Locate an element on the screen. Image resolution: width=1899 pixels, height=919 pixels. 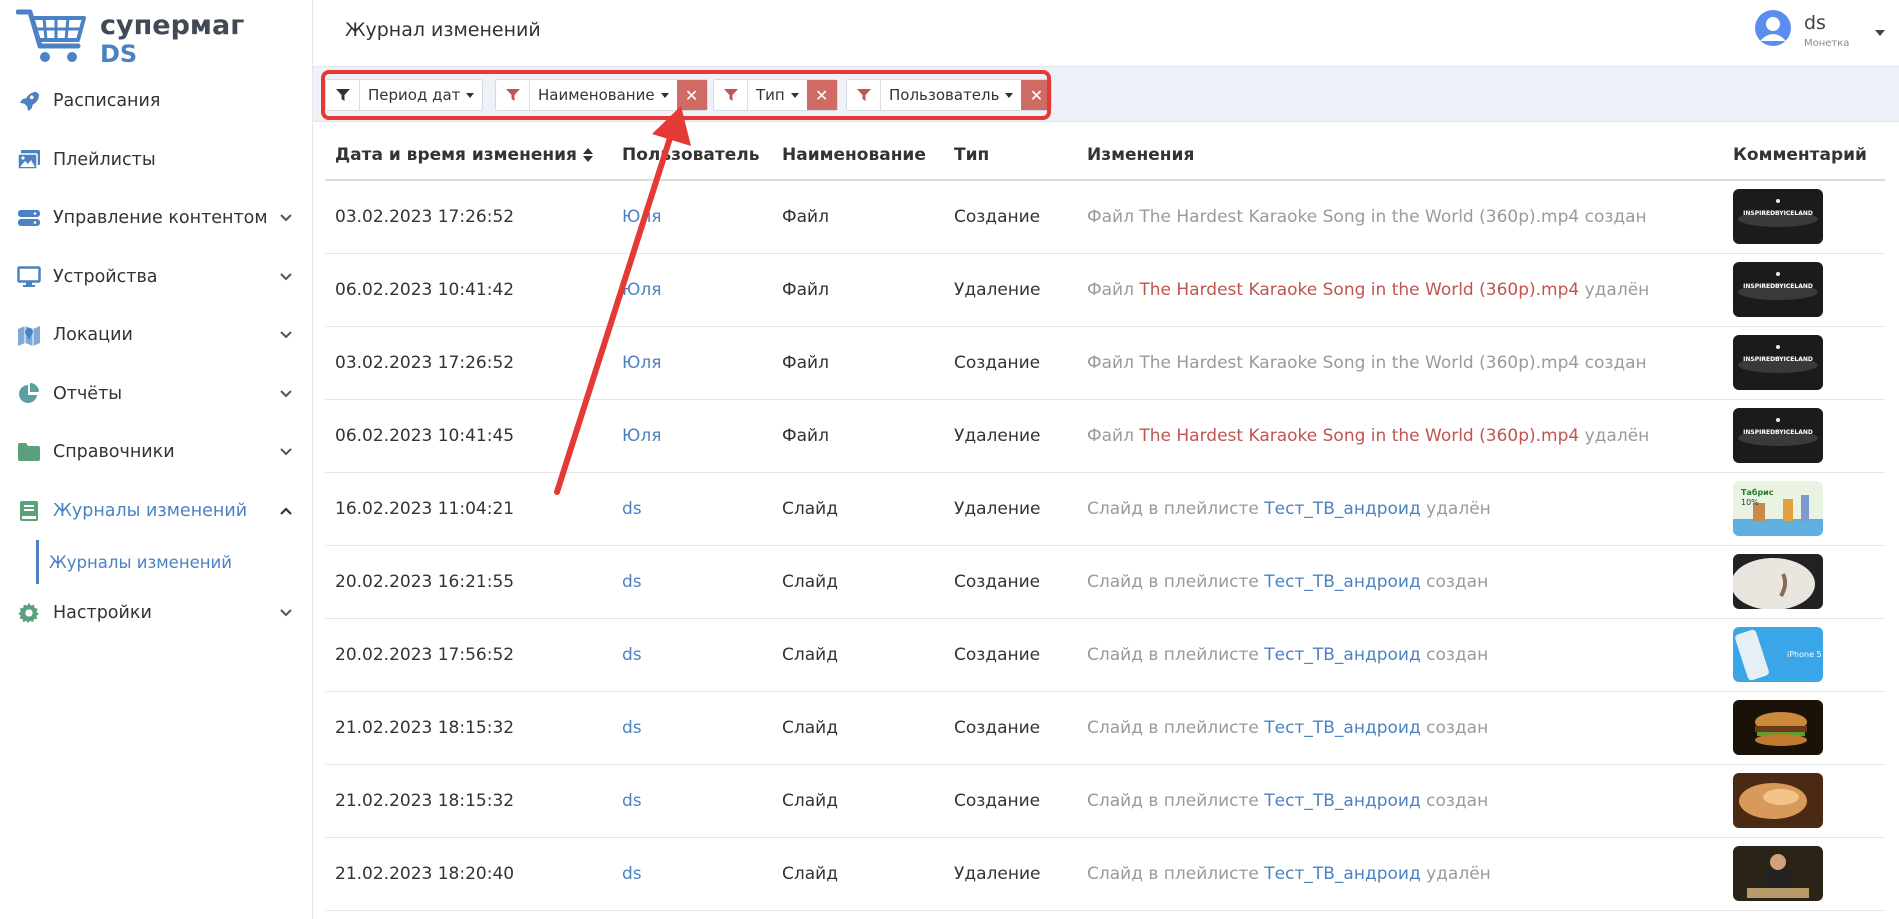
sidebar-item-label: Локации is located at coordinates (93, 335).